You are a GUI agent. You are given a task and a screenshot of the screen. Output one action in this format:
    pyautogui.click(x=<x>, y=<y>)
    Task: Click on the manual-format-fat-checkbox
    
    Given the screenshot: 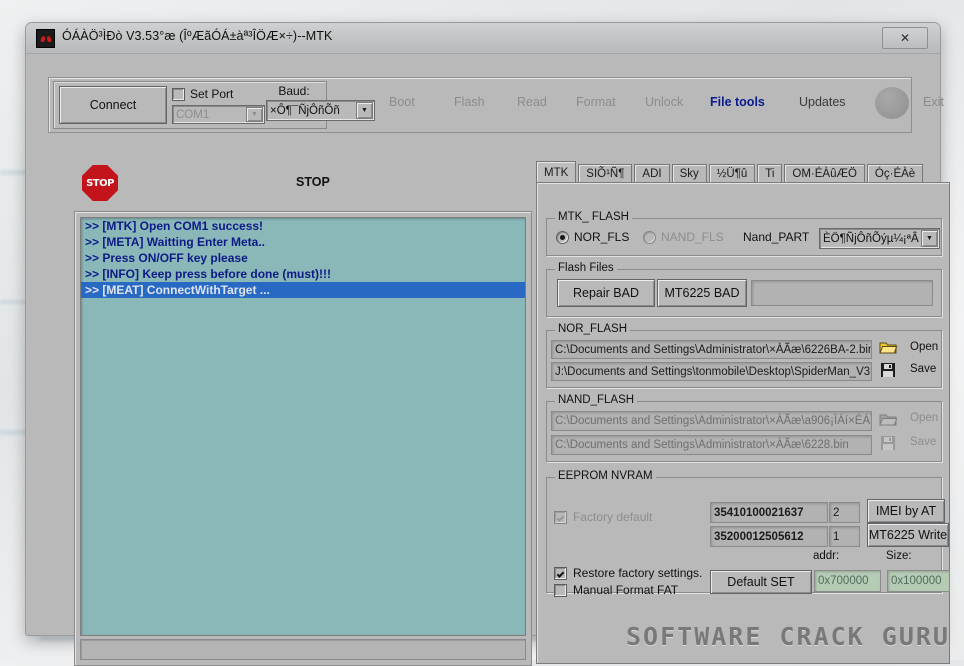 What is the action you would take?
    pyautogui.click(x=560, y=590)
    